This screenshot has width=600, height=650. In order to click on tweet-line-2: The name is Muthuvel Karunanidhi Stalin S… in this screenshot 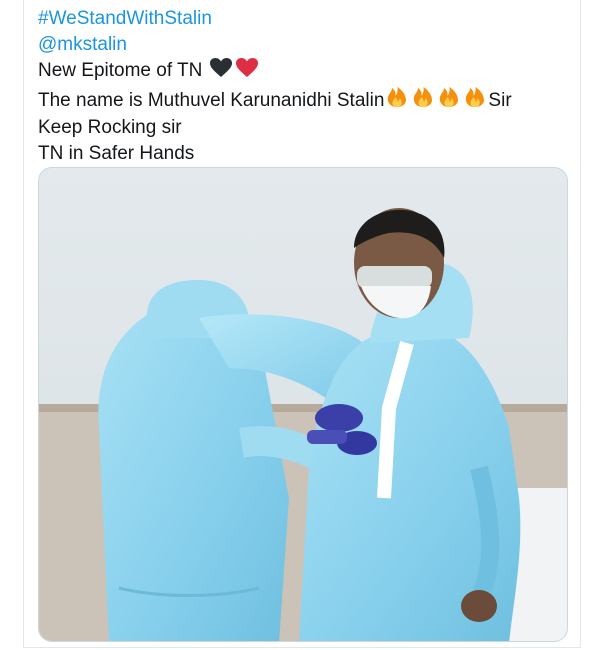, I will do `click(275, 101)`.